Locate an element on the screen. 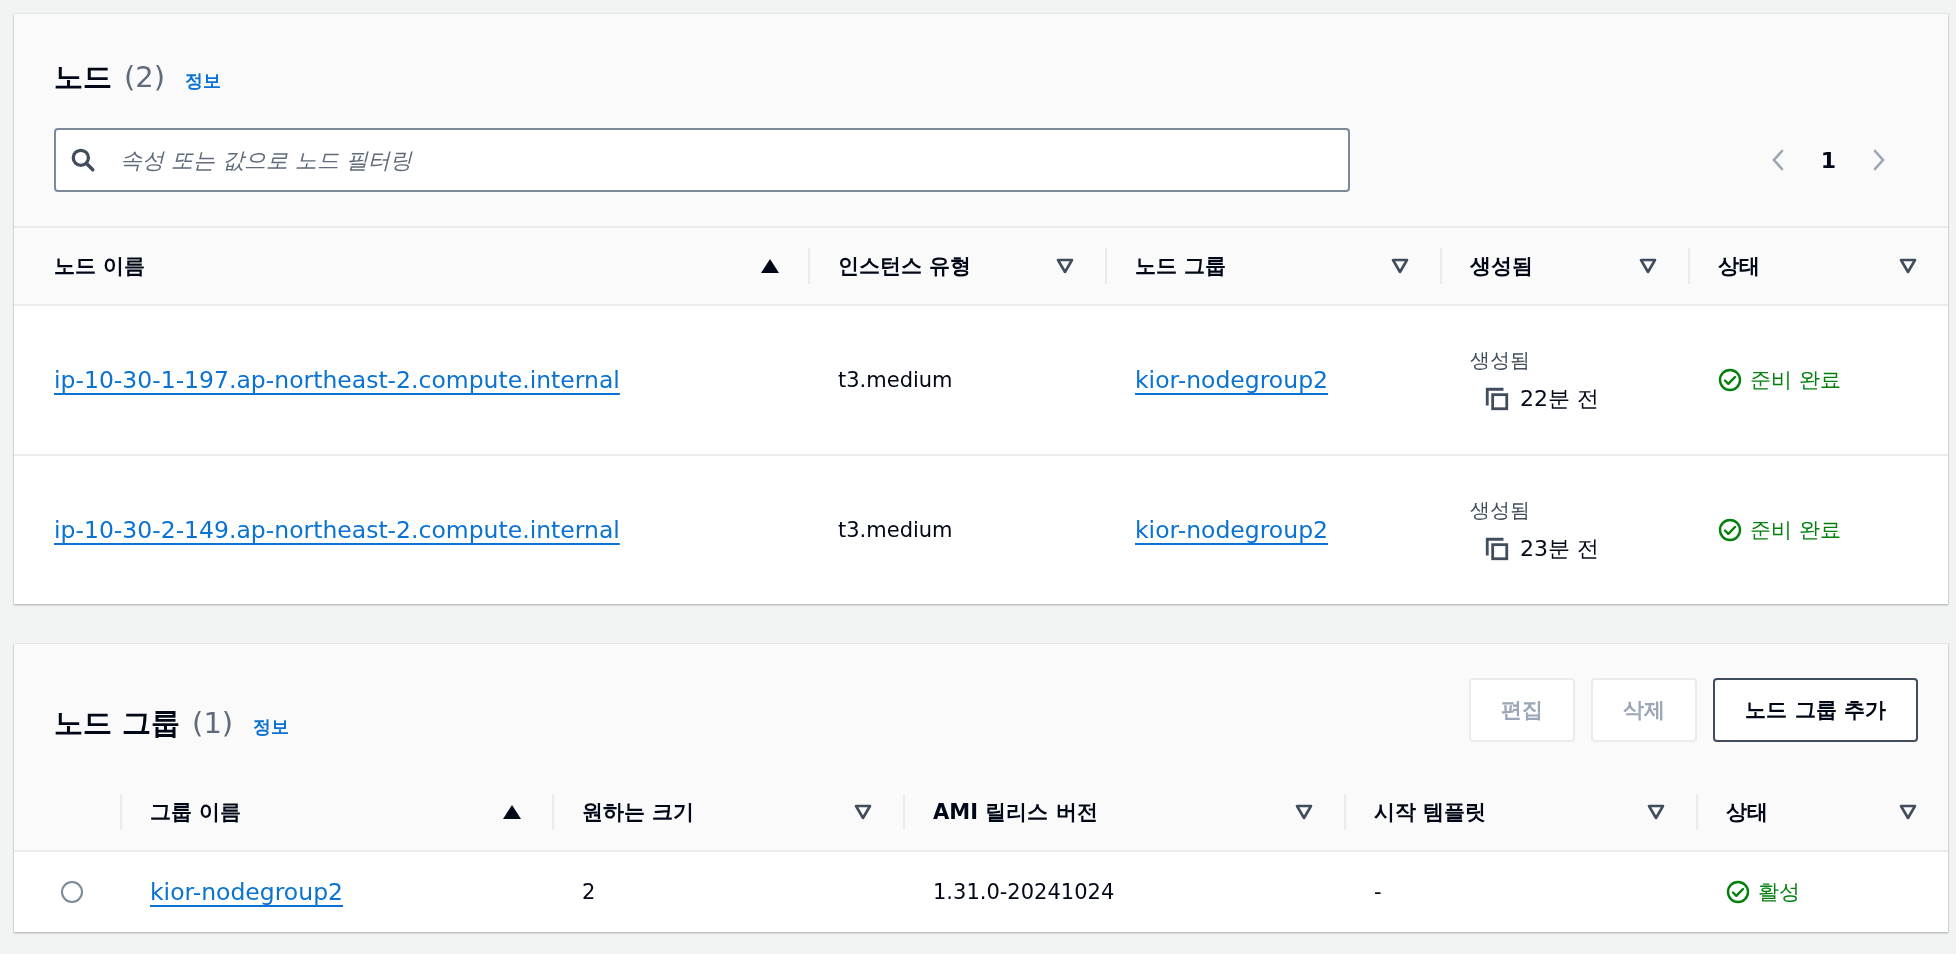  search-icon is located at coordinates (83, 160).